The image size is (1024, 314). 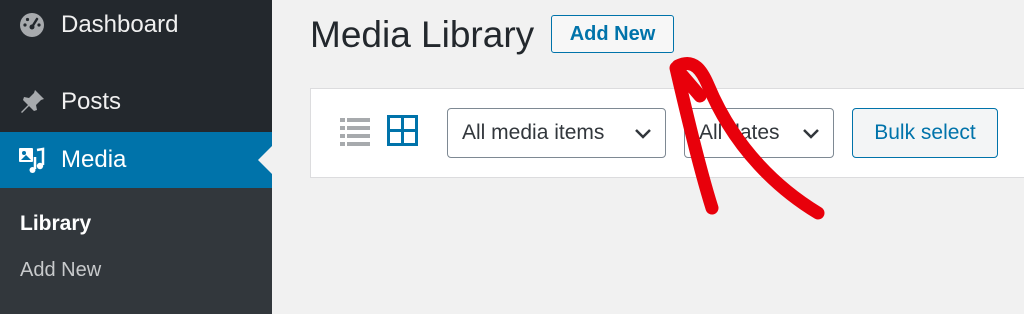 I want to click on media-type-filter: All media items, so click(x=556, y=133).